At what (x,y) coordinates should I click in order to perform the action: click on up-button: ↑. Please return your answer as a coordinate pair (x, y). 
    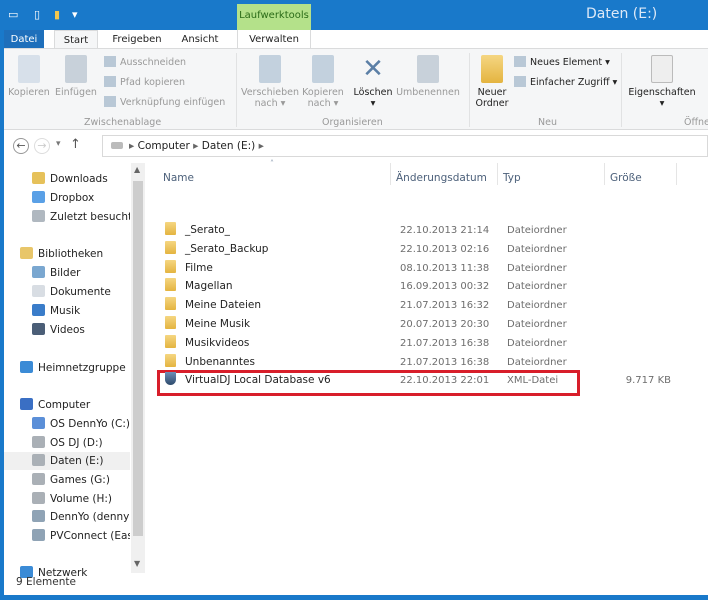
    Looking at the image, I should click on (75, 144).